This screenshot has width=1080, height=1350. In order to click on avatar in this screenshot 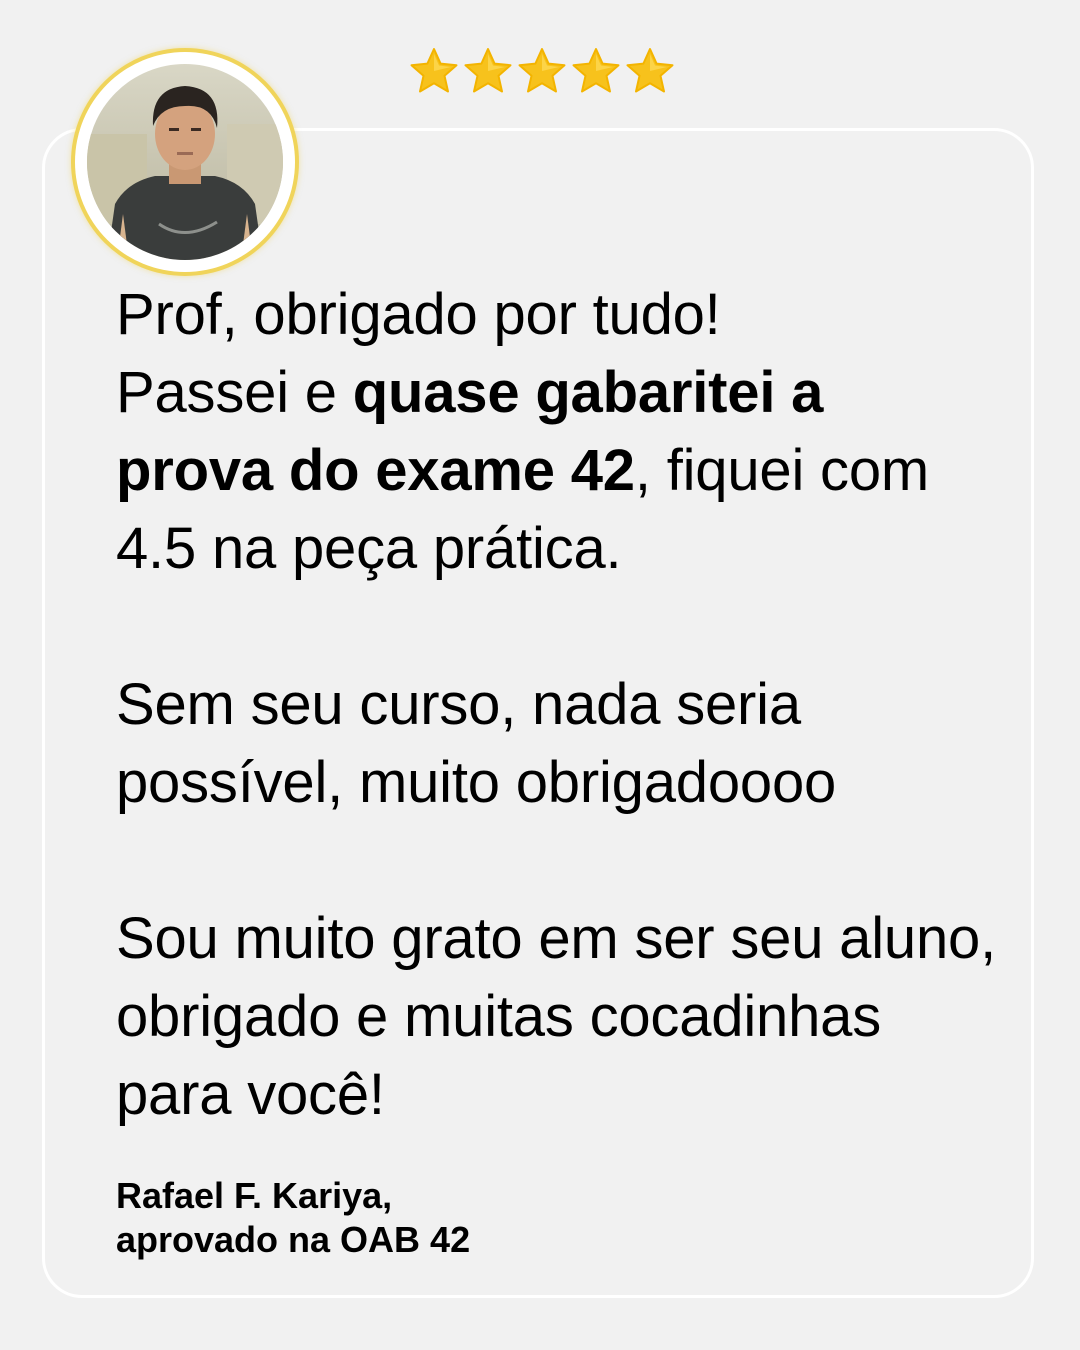, I will do `click(185, 162)`.